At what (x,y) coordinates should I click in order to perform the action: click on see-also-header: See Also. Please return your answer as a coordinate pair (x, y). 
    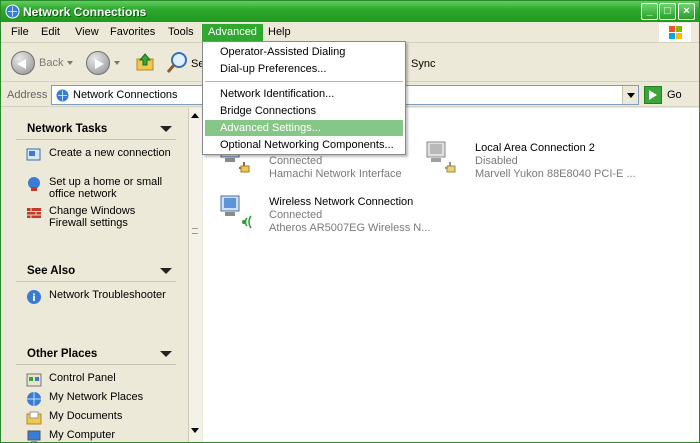
    Looking at the image, I should click on (96, 270).